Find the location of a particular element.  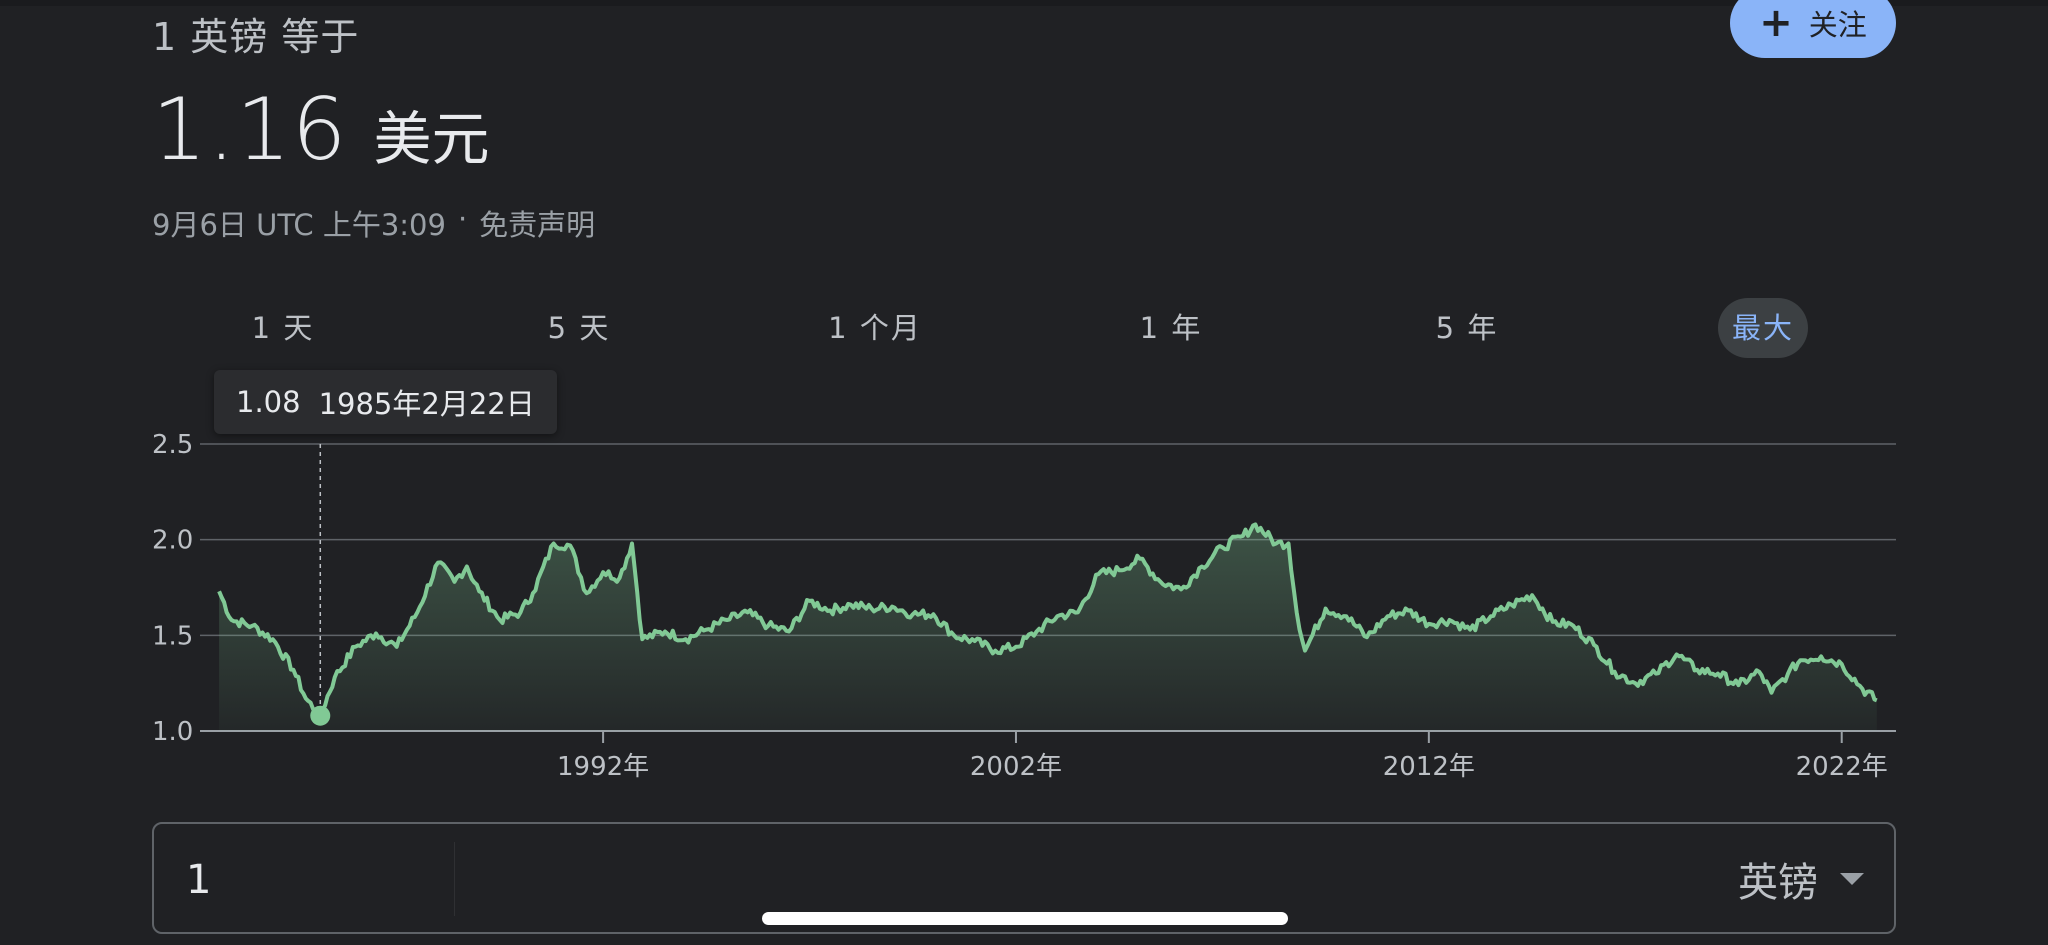

x-tick-label: 2022年 is located at coordinates (1842, 767).